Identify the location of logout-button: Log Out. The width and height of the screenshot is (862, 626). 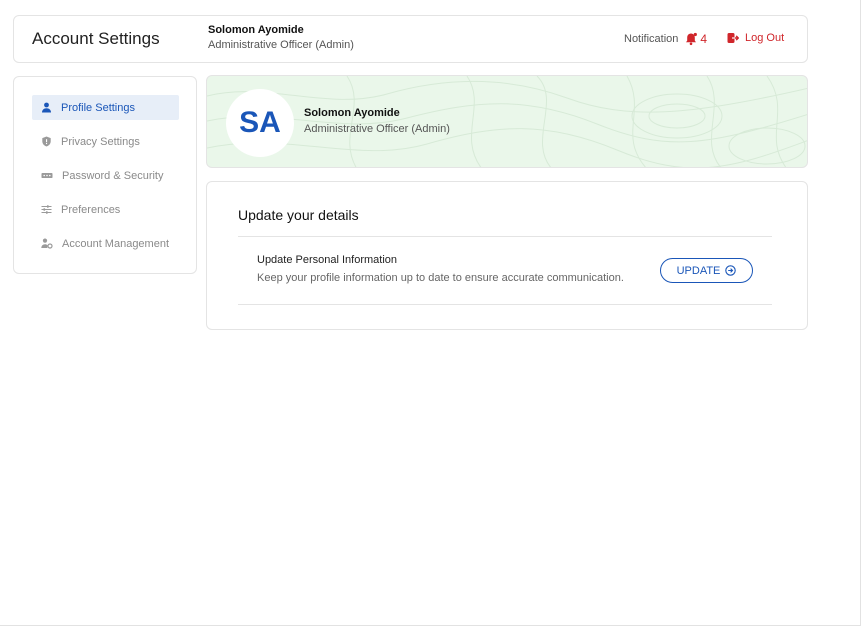
(755, 38).